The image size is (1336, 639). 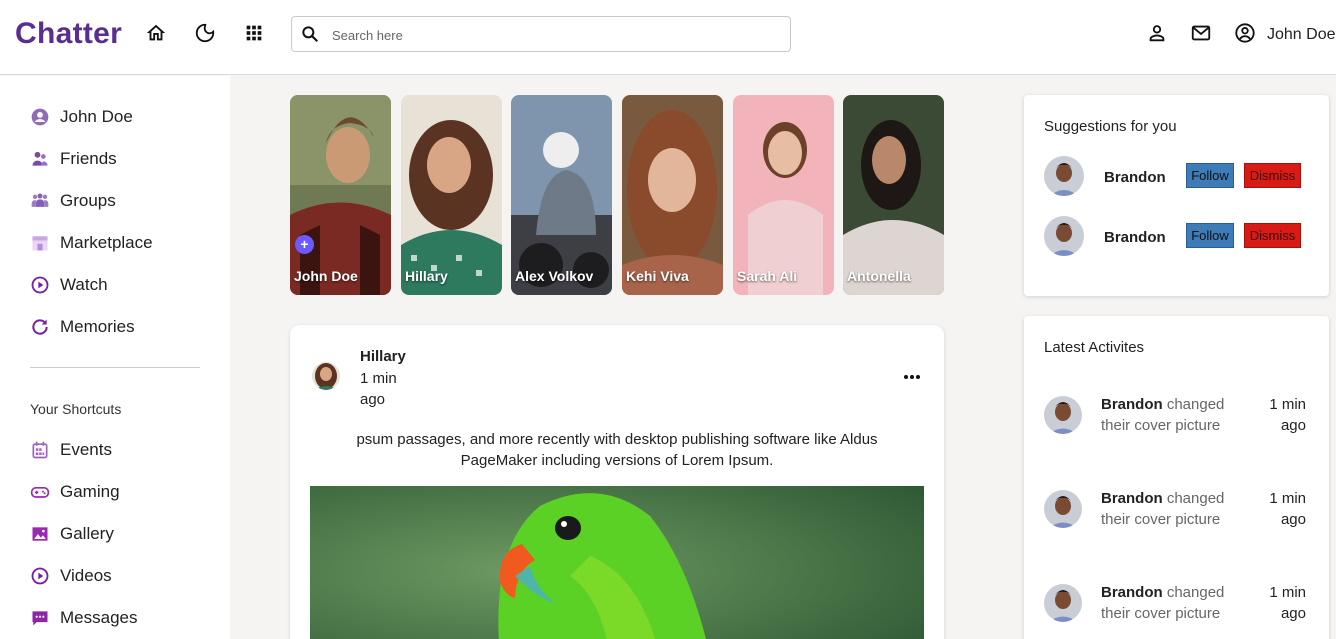 I want to click on story-card: Antonella, so click(x=893, y=195).